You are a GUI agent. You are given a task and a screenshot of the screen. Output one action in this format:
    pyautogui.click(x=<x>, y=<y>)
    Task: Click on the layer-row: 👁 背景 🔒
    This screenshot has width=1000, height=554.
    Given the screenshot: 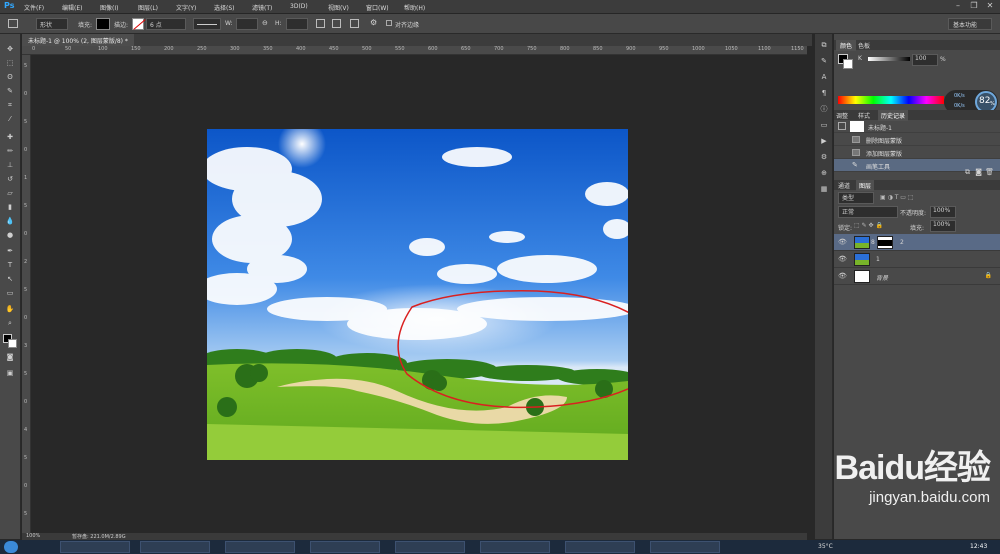 What is the action you would take?
    pyautogui.click(x=917, y=276)
    